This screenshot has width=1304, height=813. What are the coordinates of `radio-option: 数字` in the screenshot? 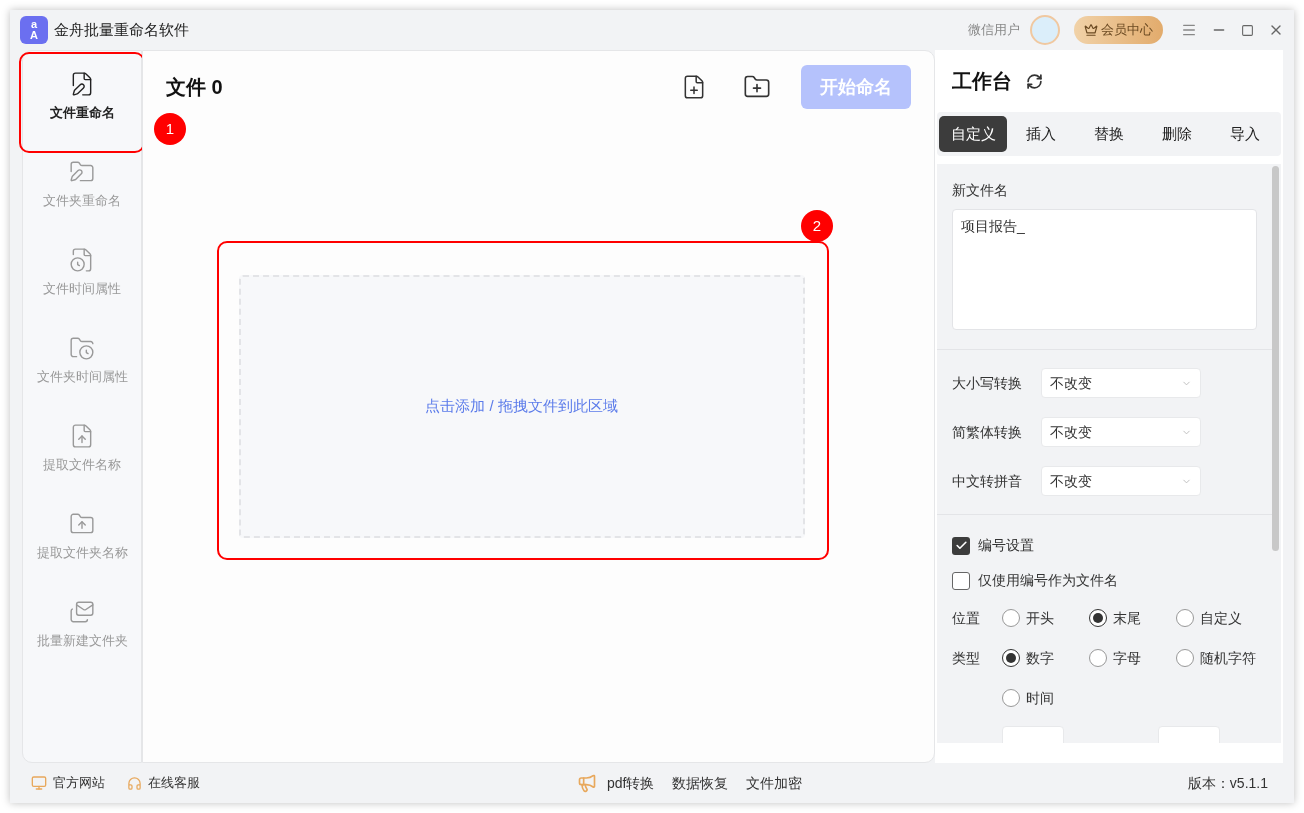 It's located at (1045, 658).